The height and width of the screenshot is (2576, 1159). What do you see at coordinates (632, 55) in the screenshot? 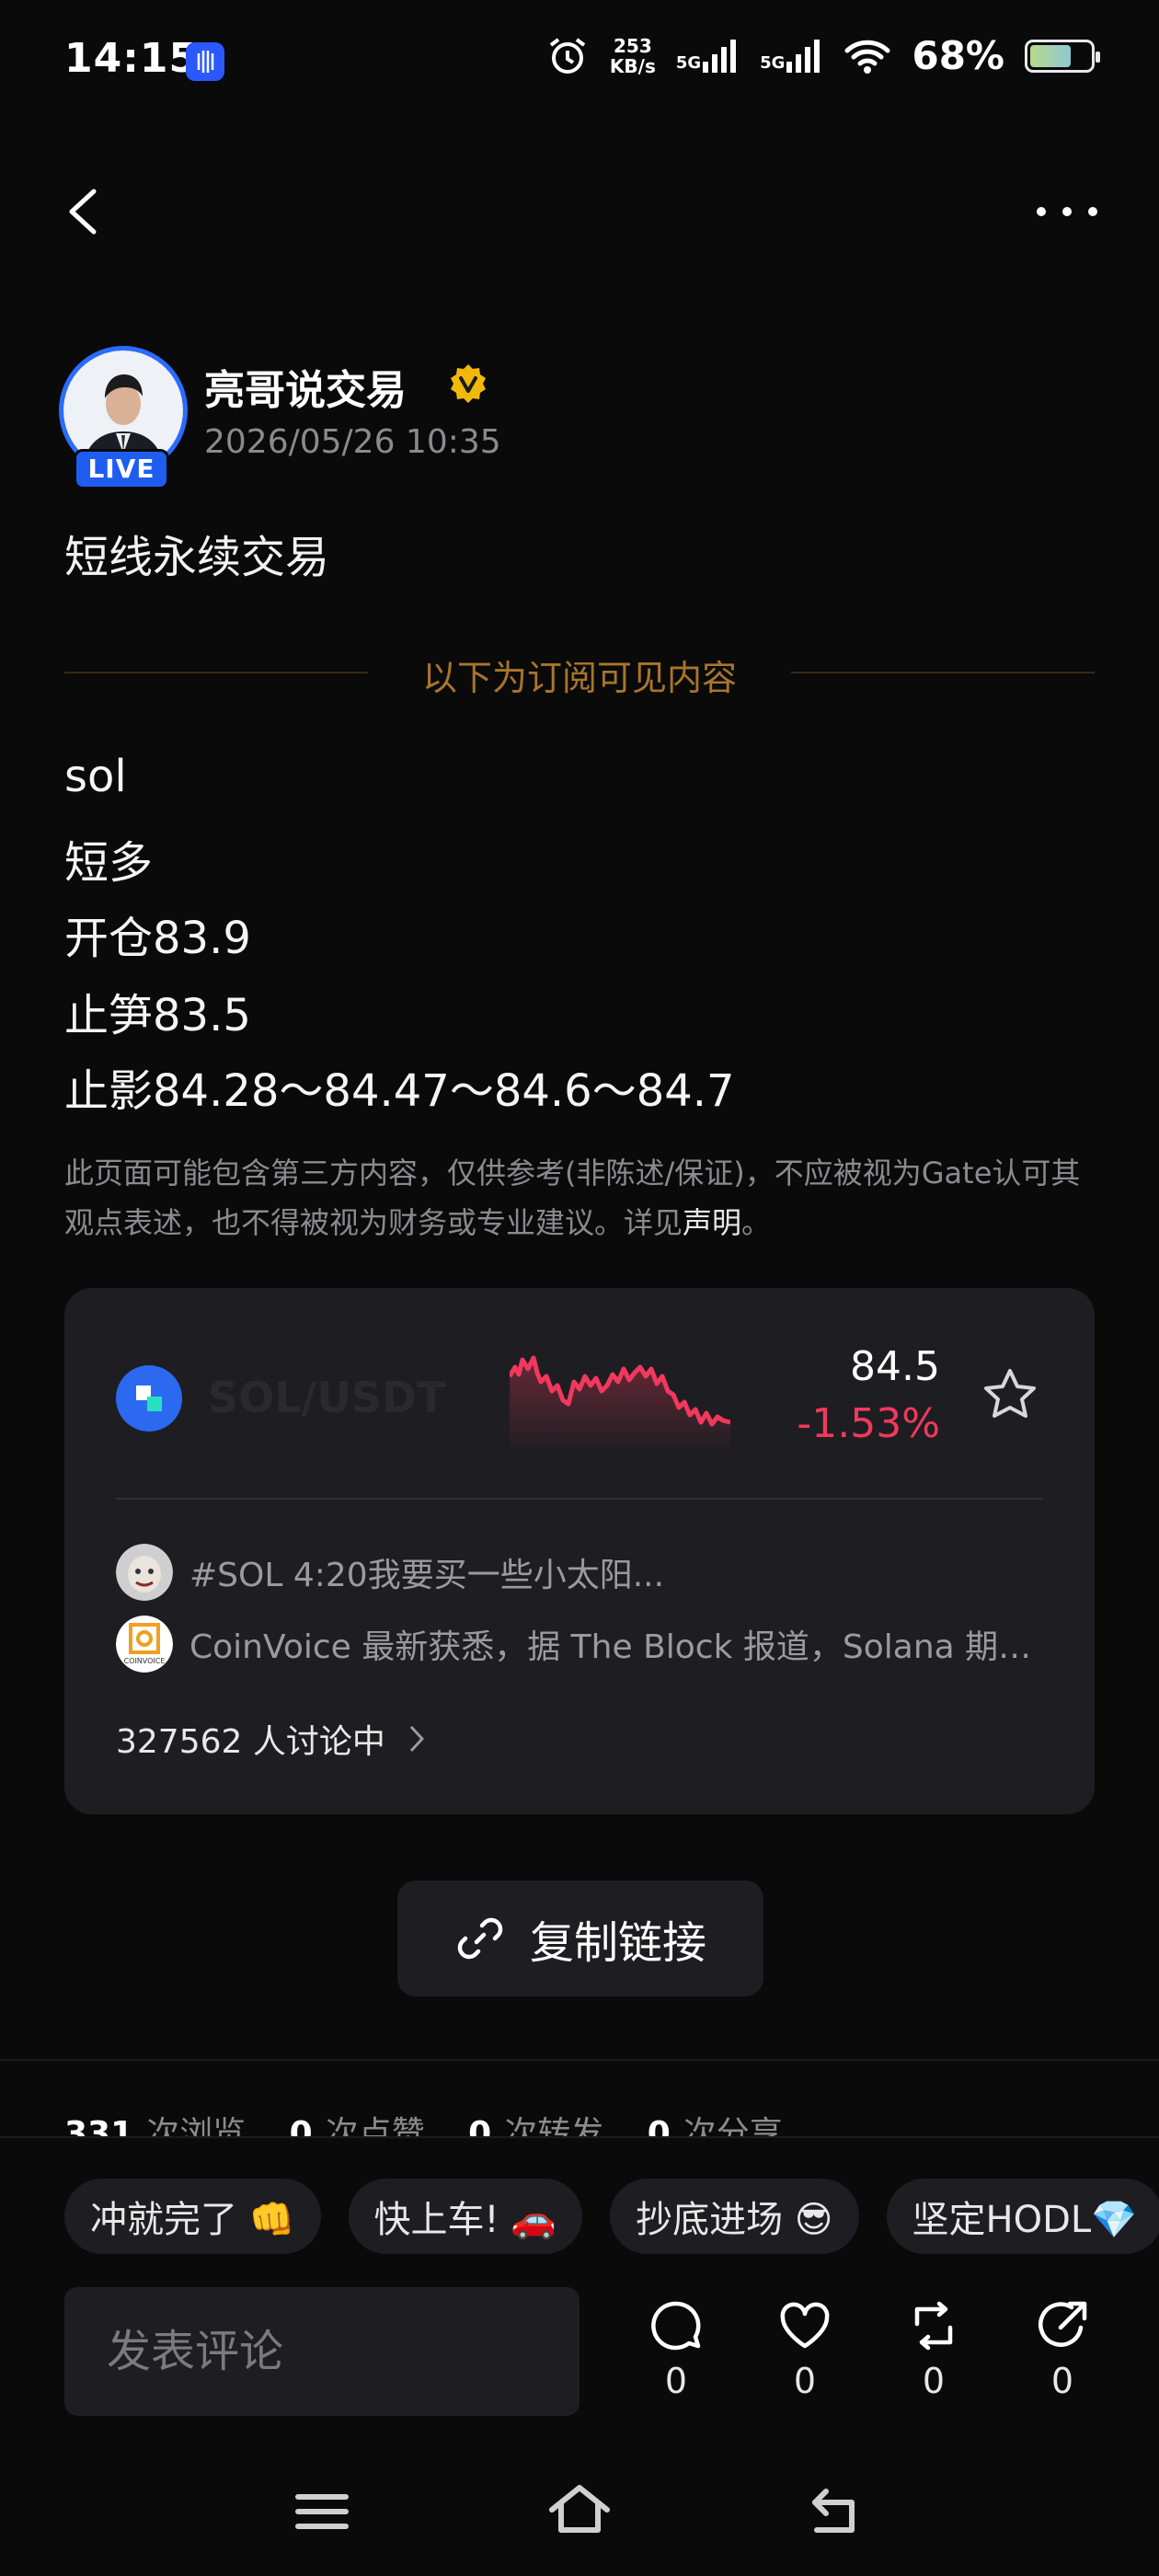
I see `net-speed: 253 KB/s` at bounding box center [632, 55].